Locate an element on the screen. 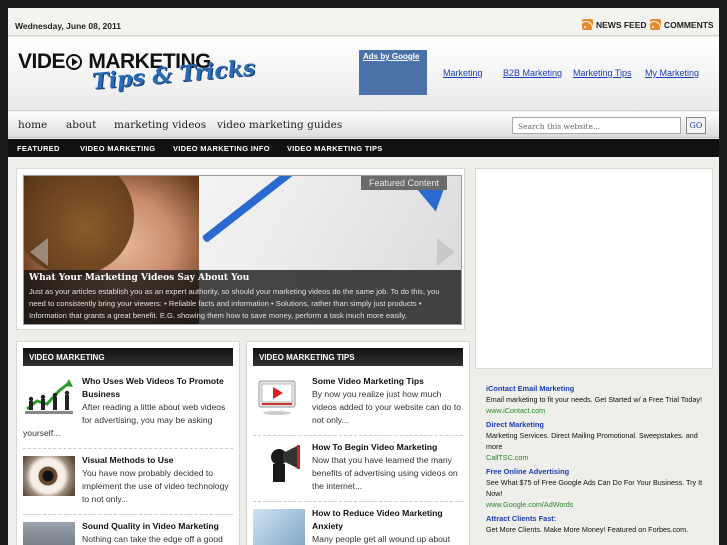  ad-url-link: www.iContact.com is located at coordinates (598, 410).